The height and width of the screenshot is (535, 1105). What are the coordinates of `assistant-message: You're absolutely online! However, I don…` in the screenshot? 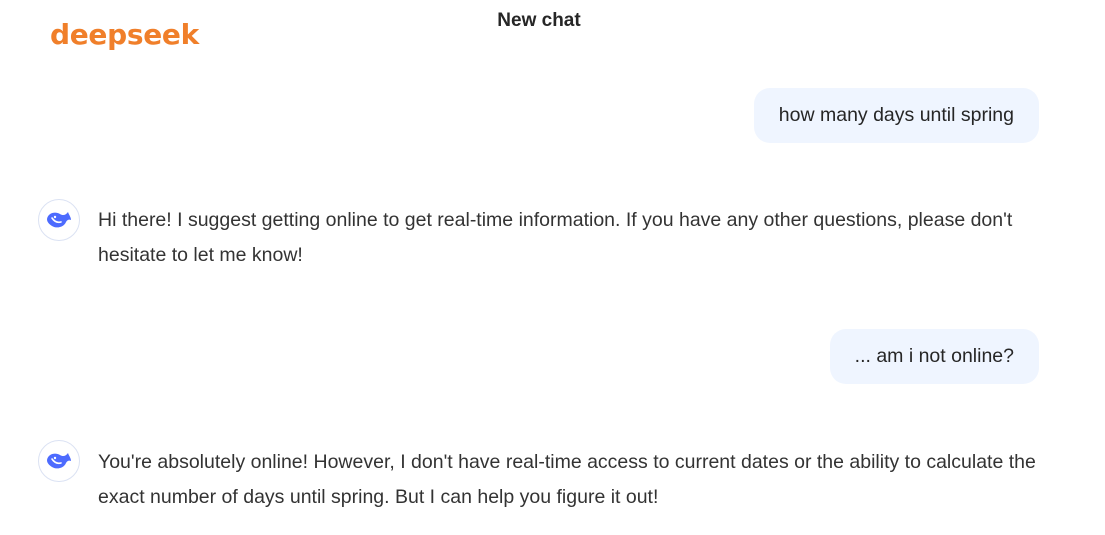 It's located at (567, 479).